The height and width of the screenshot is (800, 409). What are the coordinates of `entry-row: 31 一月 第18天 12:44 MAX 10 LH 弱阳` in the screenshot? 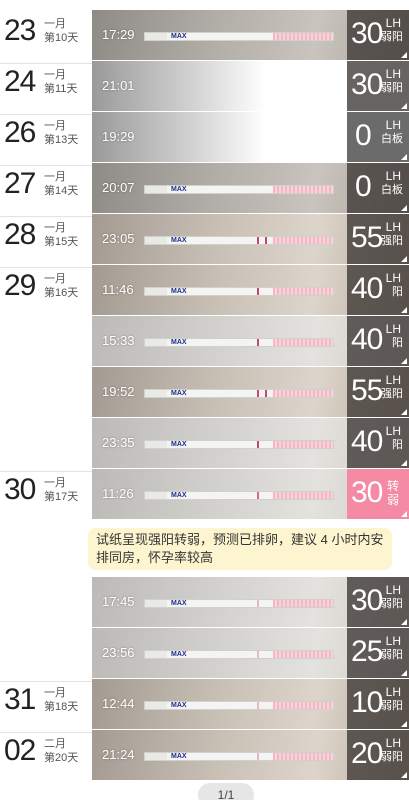 It's located at (204, 705).